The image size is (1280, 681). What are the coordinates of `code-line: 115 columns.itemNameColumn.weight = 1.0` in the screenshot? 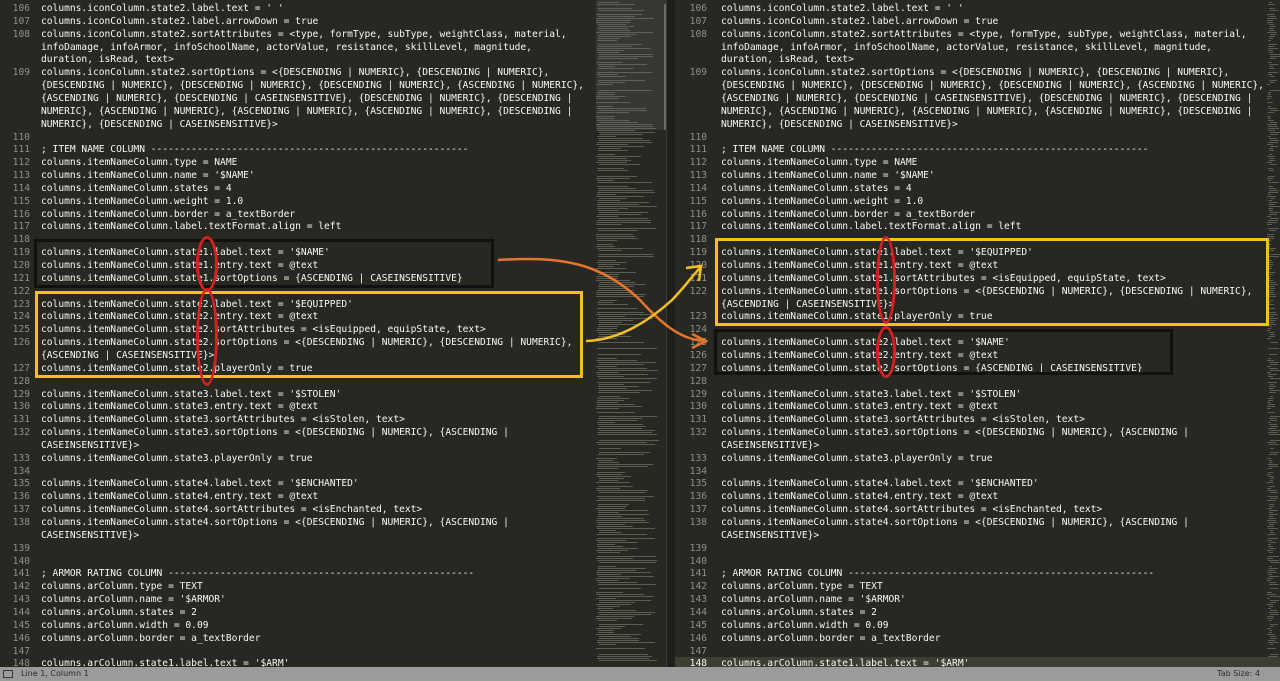 It's located at (977, 201).